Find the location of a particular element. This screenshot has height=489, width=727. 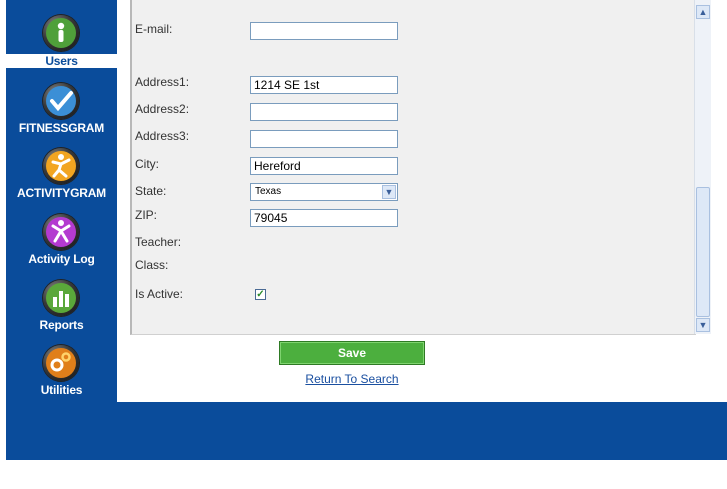

city-field is located at coordinates (324, 166).